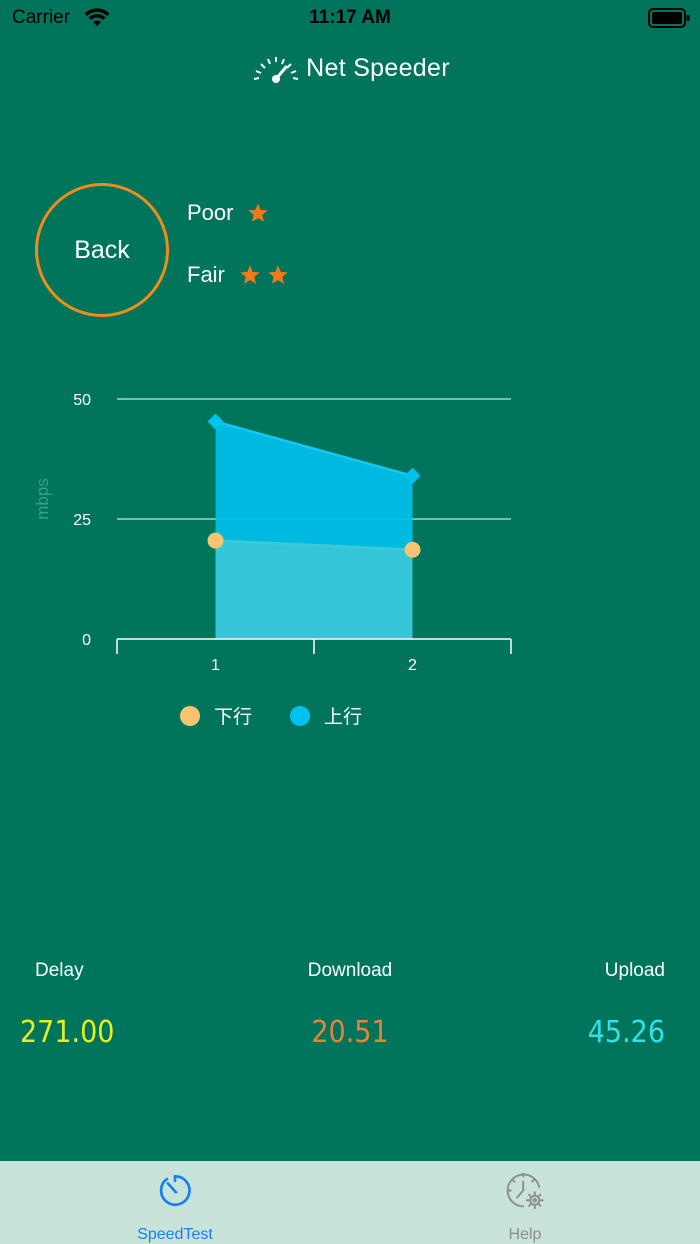  Describe the element at coordinates (215, 665) in the screenshot. I see `x-tick-label: 1` at that location.